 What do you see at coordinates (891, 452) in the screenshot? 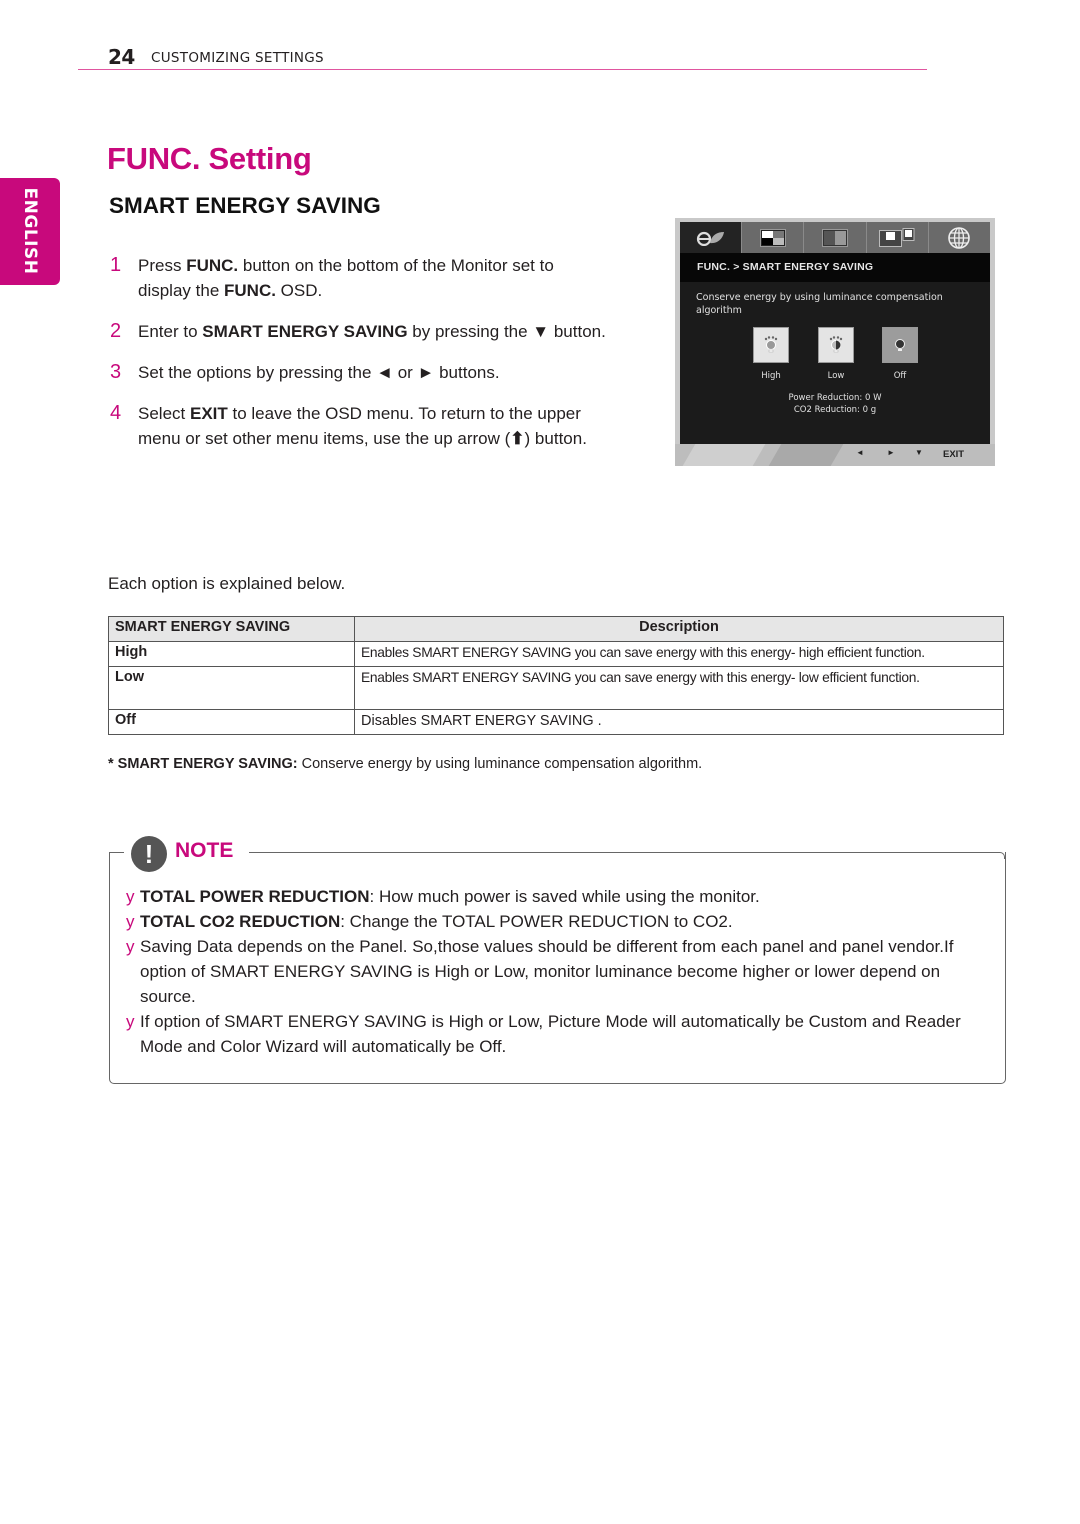
I see `osd-right-button: ►` at bounding box center [891, 452].